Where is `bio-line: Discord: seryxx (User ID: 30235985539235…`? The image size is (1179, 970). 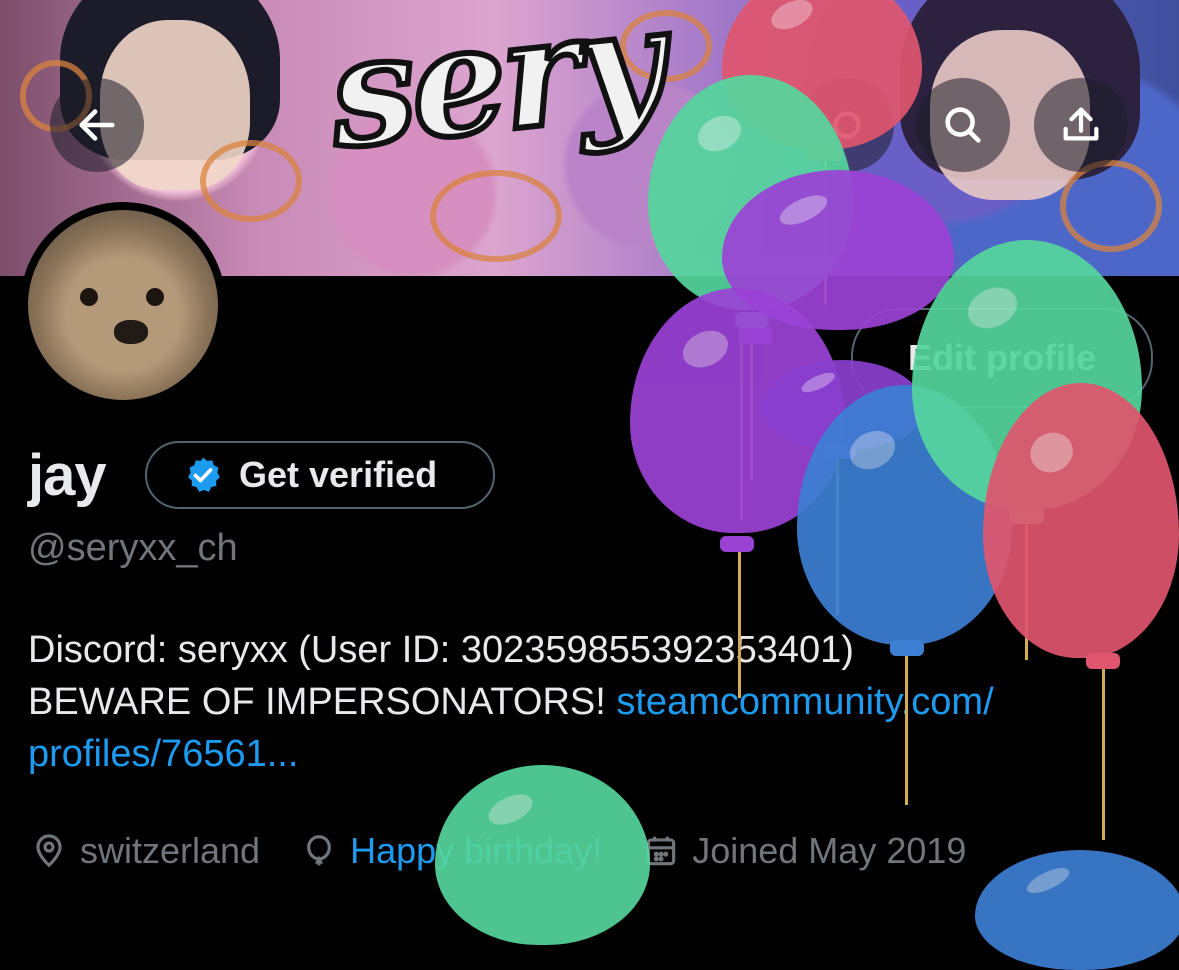 bio-line: Discord: seryxx (User ID: 30235985539235… is located at coordinates (441, 650).